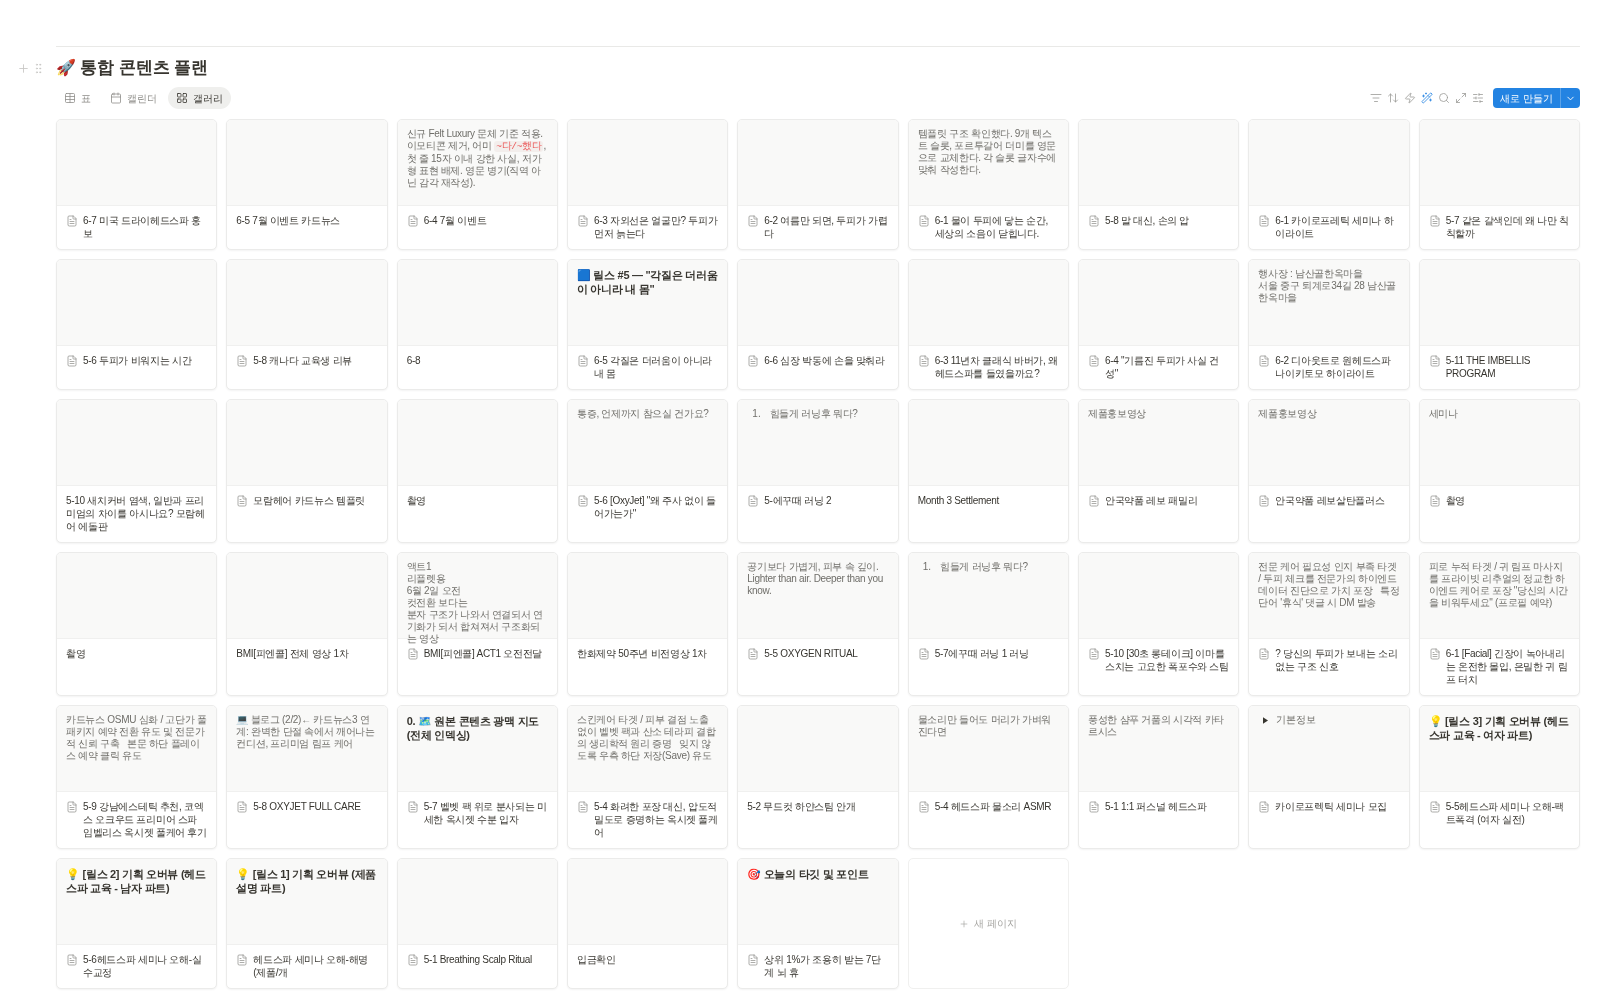 This screenshot has width=1600, height=1000. I want to click on gallery-card: 카드뉴스 OSMU 심화 / 고단가 풀 패키지 예약 전환 유도 및 전문가적 신뢰 구축 본문 하단 플레이스 예약 클릭 유도 5-9 강남에스테틱 추천, 코엑스 오크우드 프리미어 스파 임벨리스 옥시젯 풀케어 후기, so click(137, 777).